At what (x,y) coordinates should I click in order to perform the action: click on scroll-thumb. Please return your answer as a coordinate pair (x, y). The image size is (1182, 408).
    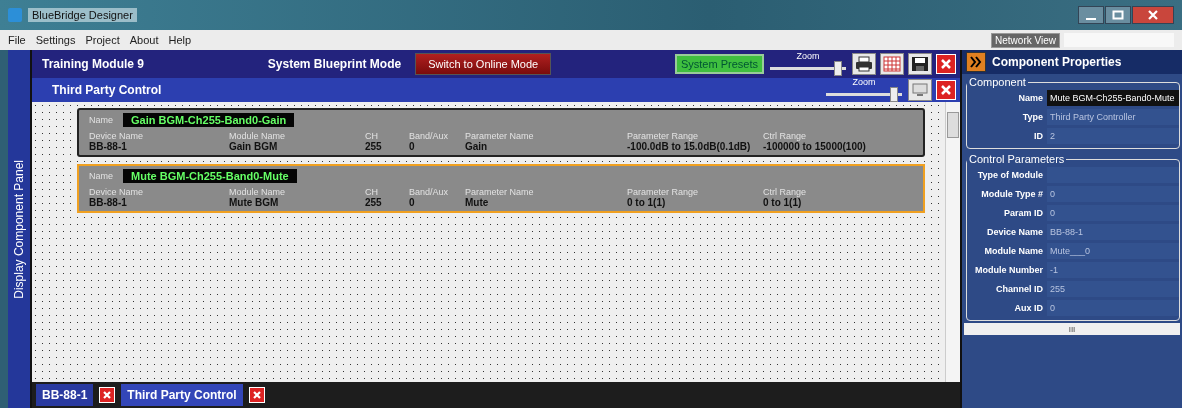
    Looking at the image, I should click on (953, 125).